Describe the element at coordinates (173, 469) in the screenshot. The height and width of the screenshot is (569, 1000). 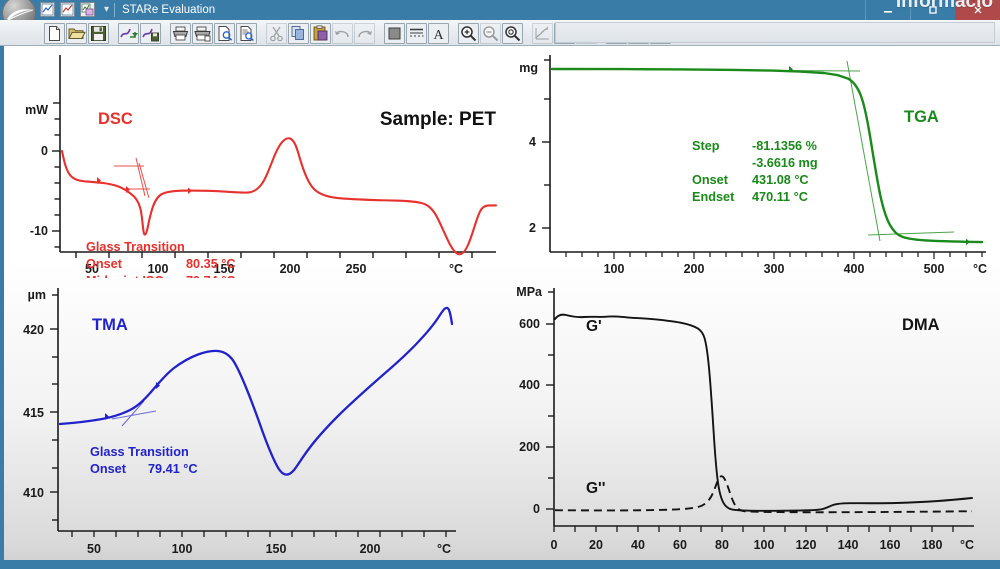
I see `svg-text: 79.41 °C` at that location.